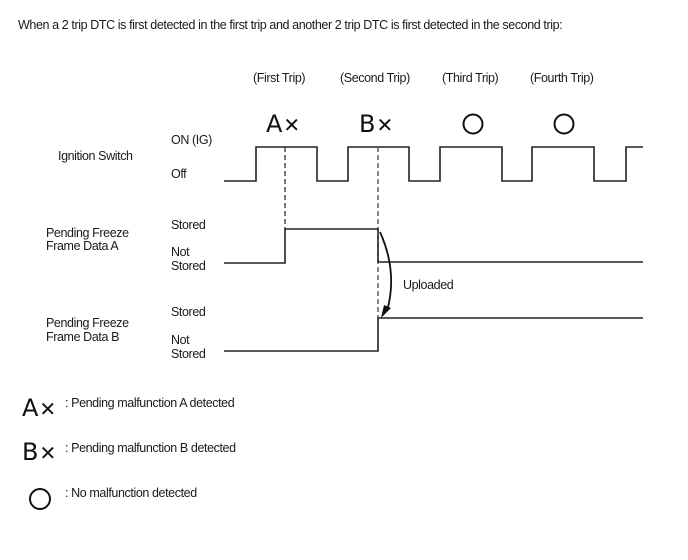  What do you see at coordinates (180, 252) in the screenshot?
I see `freeze-a-low-label-line1: Not` at bounding box center [180, 252].